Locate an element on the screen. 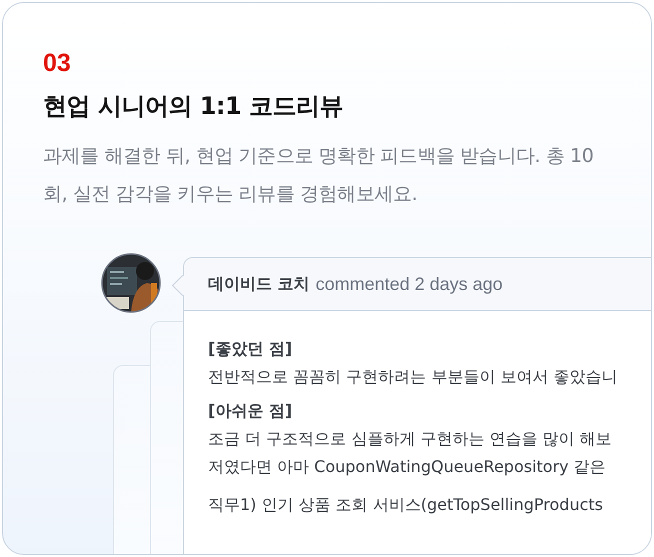 The height and width of the screenshot is (557, 654). comment-text: 전반적으로 꼼꼼히 구현하려는 부분들이 보여서 좋았습니 is located at coordinates (413, 377).